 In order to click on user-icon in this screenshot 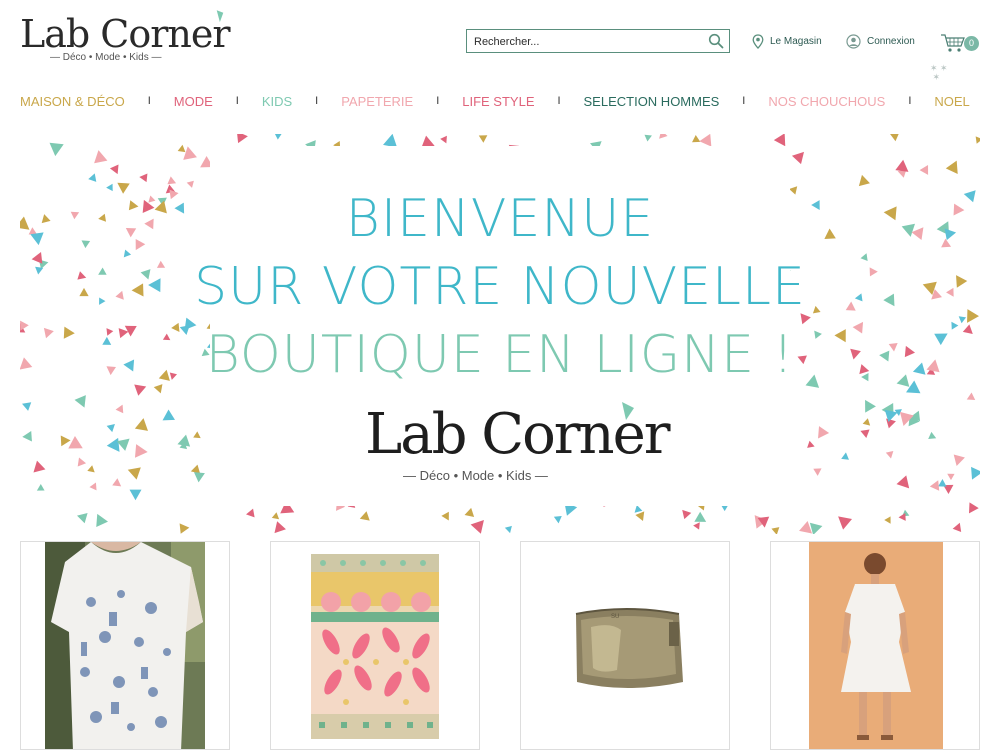, I will do `click(853, 41)`.